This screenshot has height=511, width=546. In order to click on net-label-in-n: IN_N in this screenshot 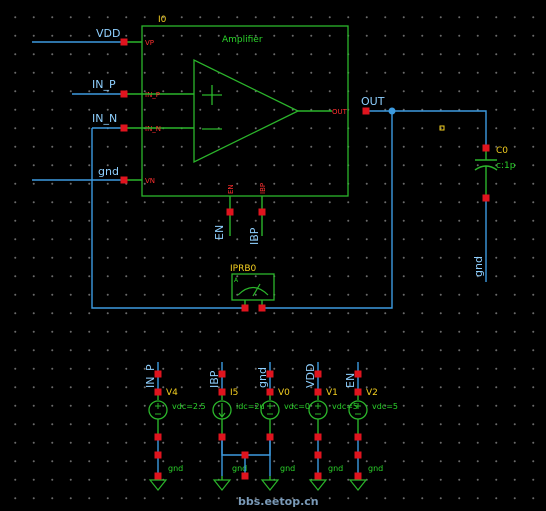, I will do `click(104, 118)`.